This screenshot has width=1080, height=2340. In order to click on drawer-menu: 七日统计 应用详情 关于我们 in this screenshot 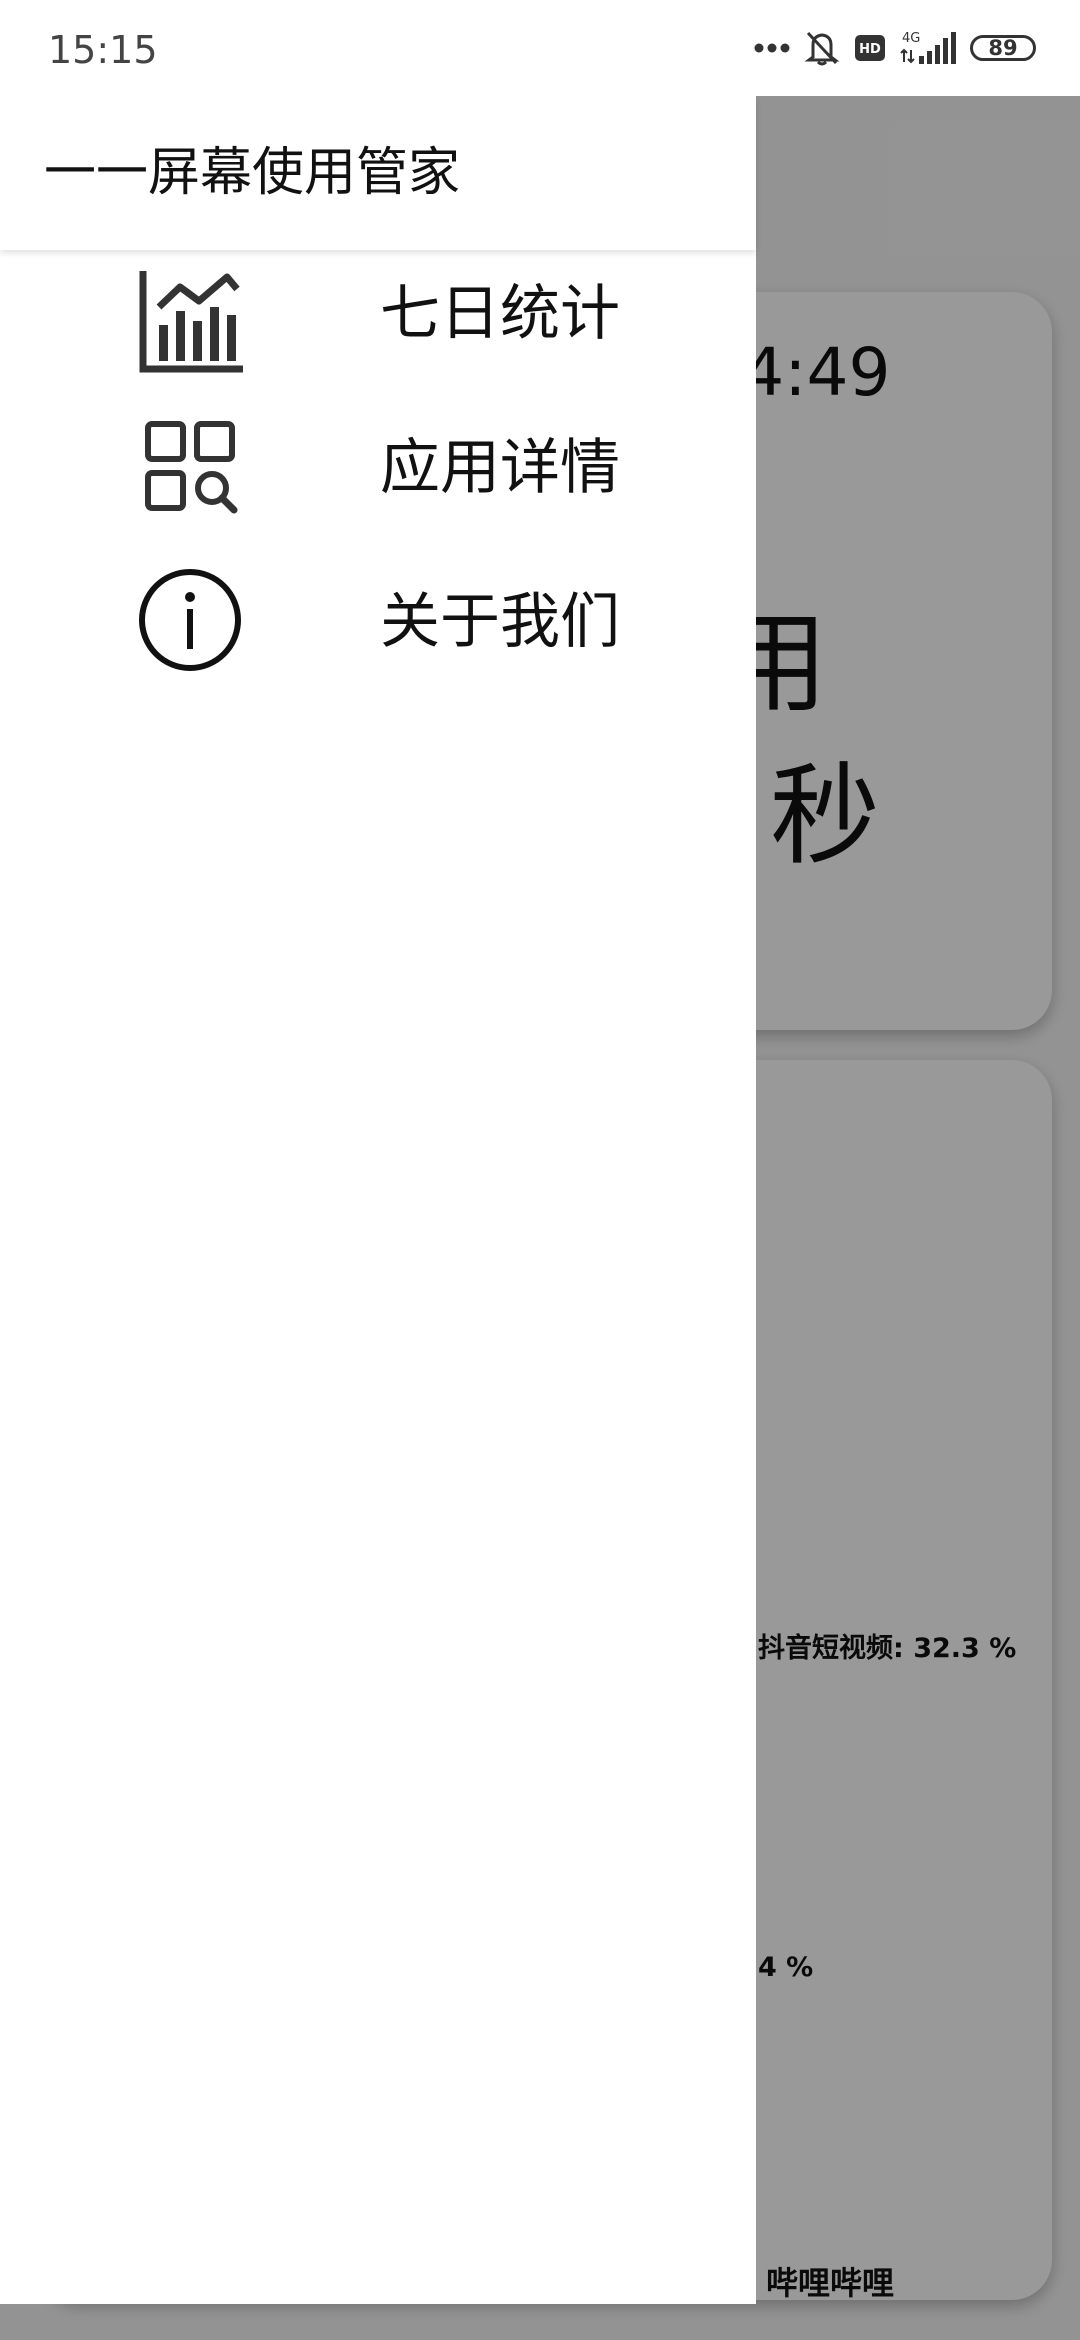, I will do `click(378, 487)`.